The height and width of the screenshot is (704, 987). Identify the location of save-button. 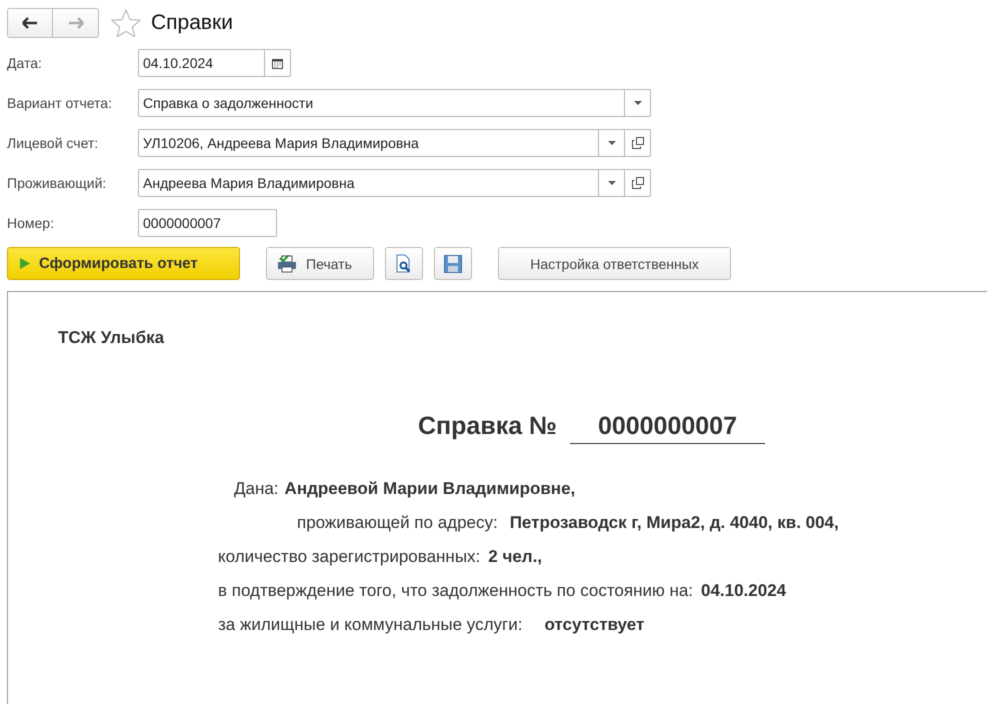
(453, 263).